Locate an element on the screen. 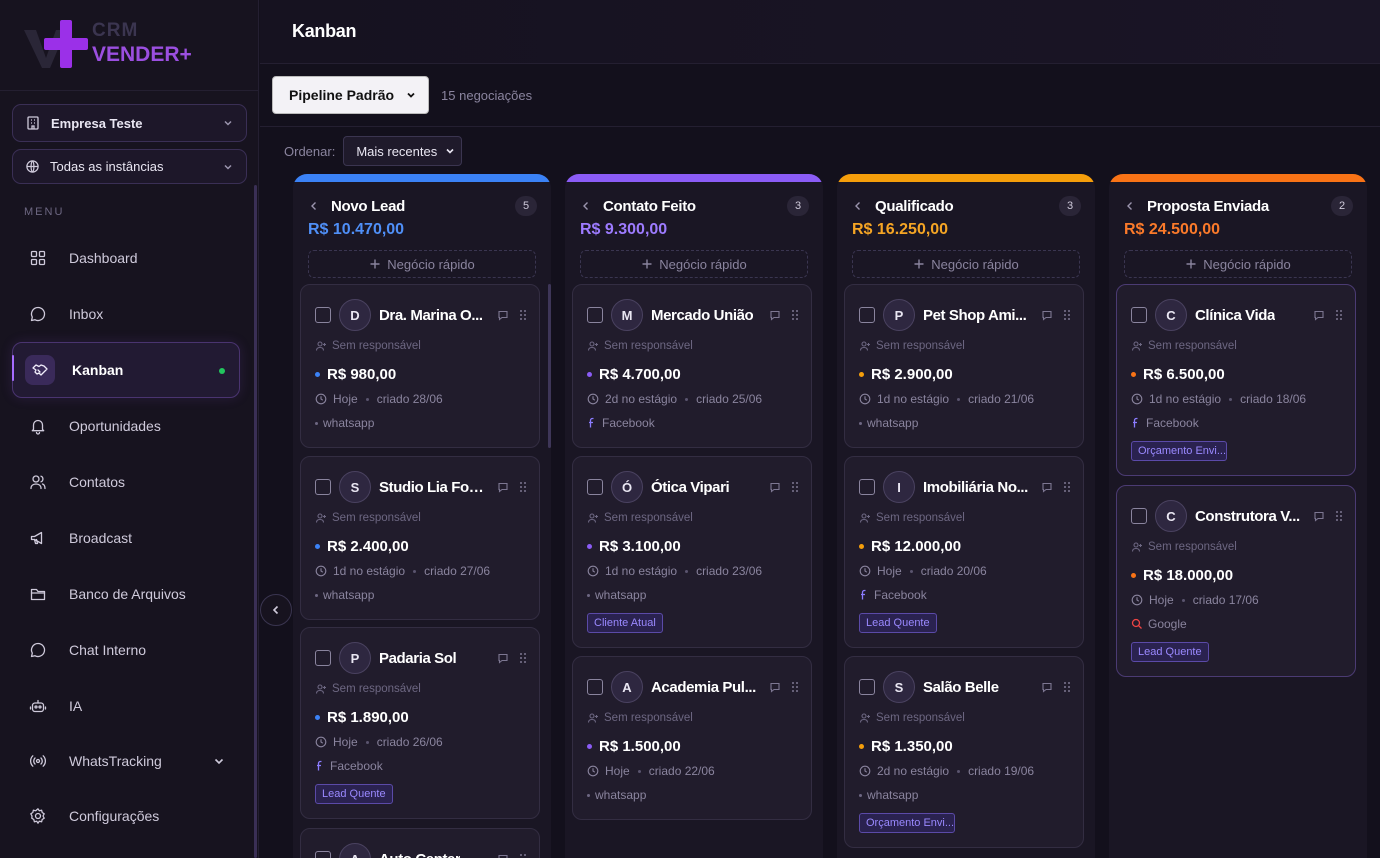 The image size is (1380, 858). clock-icon is located at coordinates (593, 771).